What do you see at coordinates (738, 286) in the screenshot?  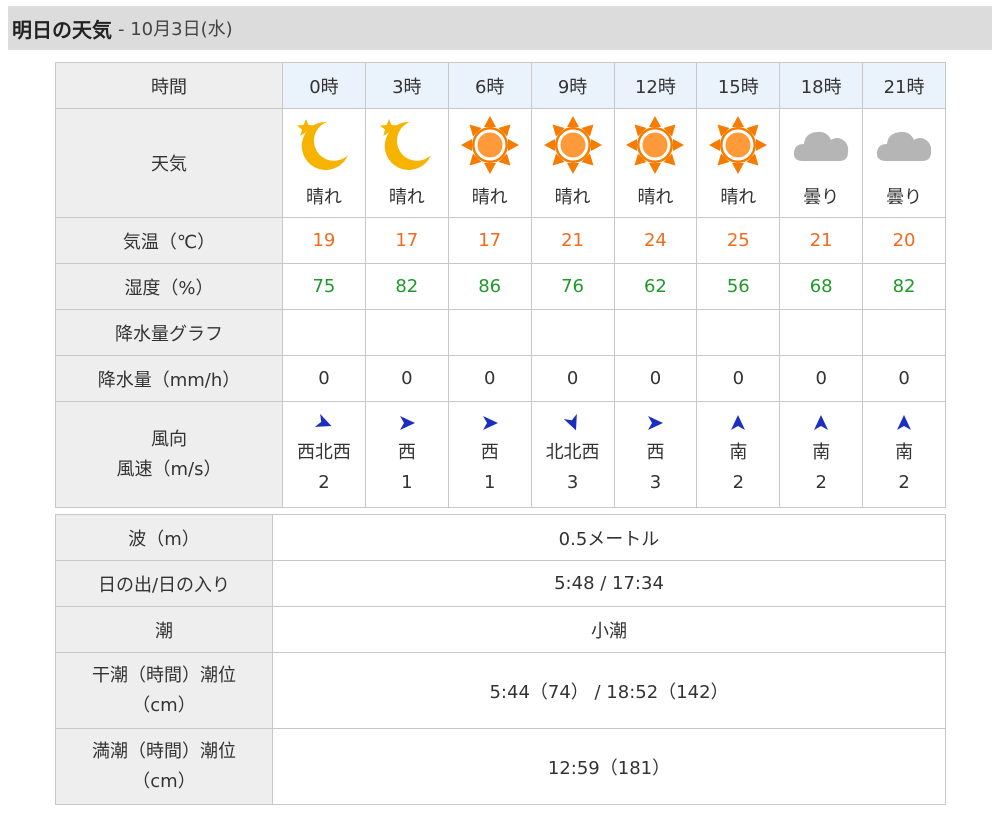 I see `humidity-cell: 56` at bounding box center [738, 286].